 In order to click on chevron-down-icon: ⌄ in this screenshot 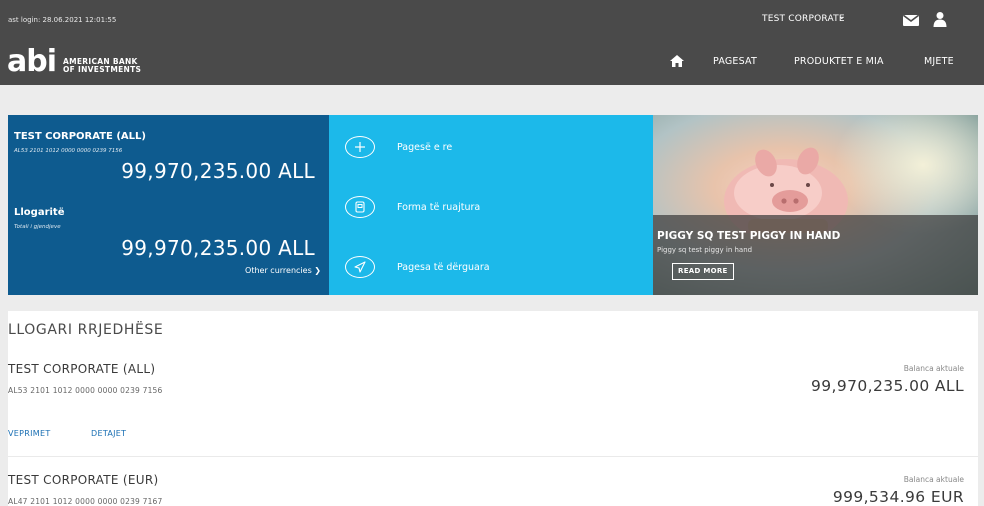, I will do `click(842, 17)`.